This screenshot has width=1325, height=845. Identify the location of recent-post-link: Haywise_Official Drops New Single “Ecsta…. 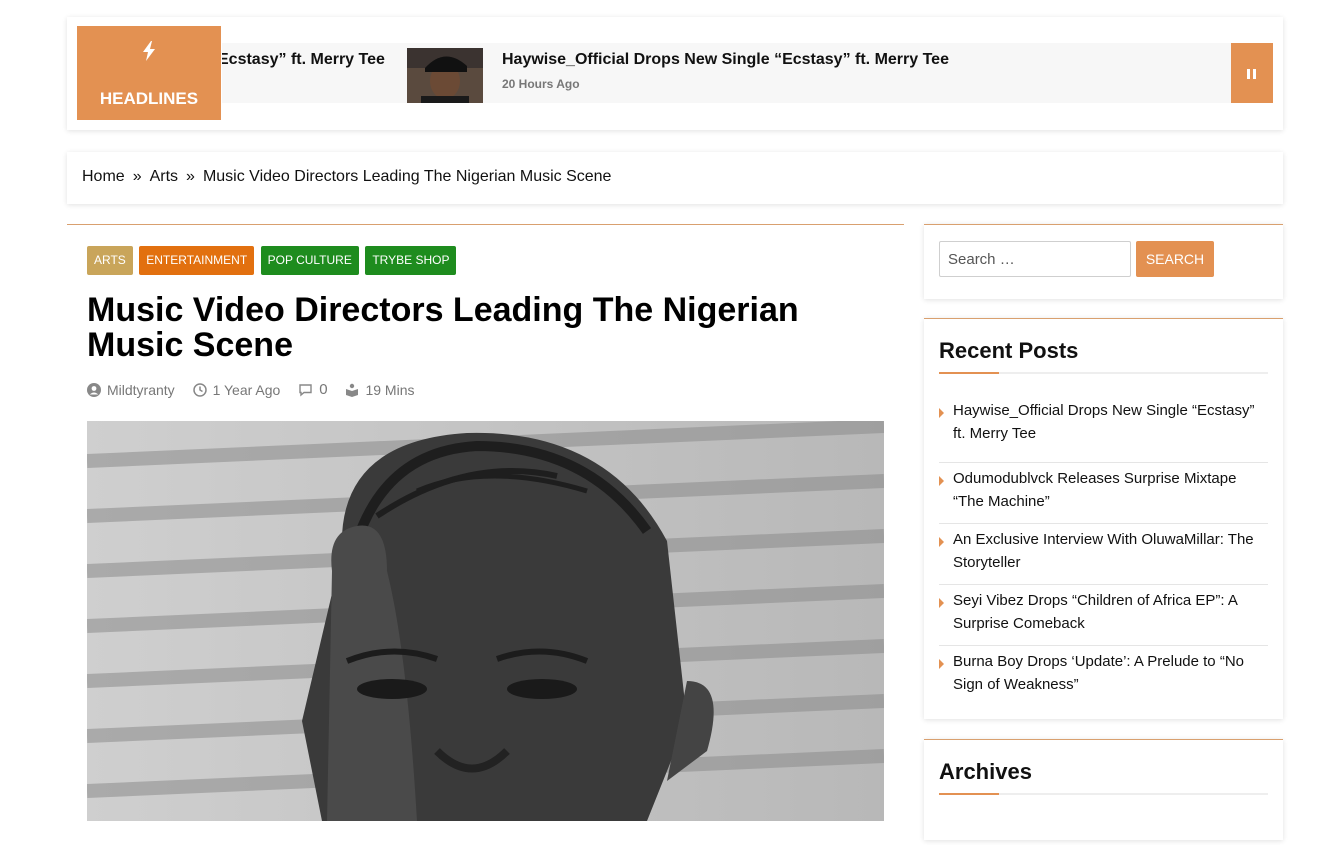
(1110, 422).